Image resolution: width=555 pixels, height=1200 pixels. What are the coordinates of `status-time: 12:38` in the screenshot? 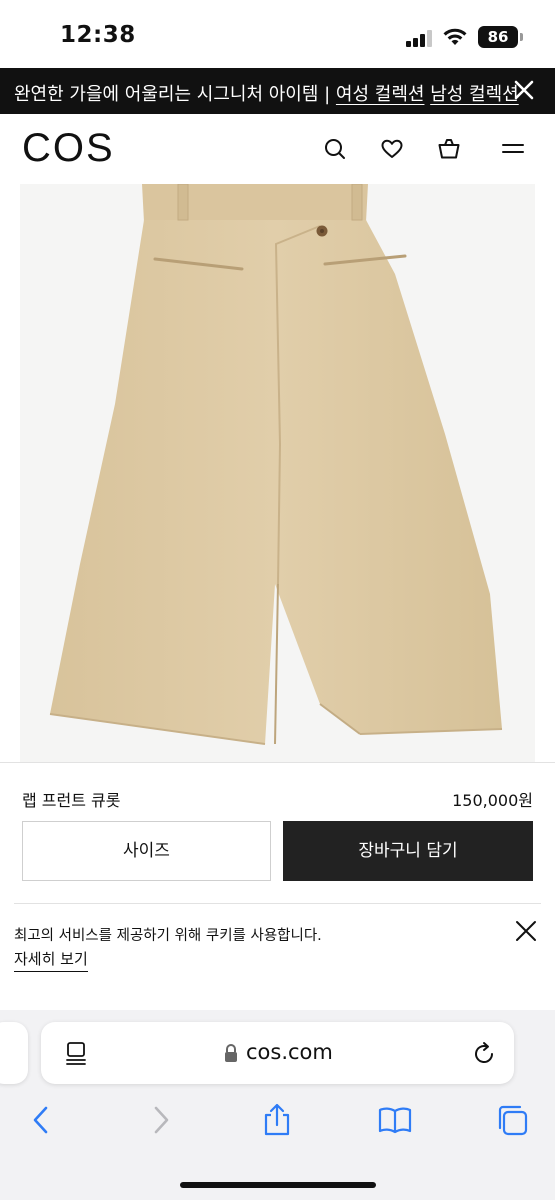 It's located at (98, 35).